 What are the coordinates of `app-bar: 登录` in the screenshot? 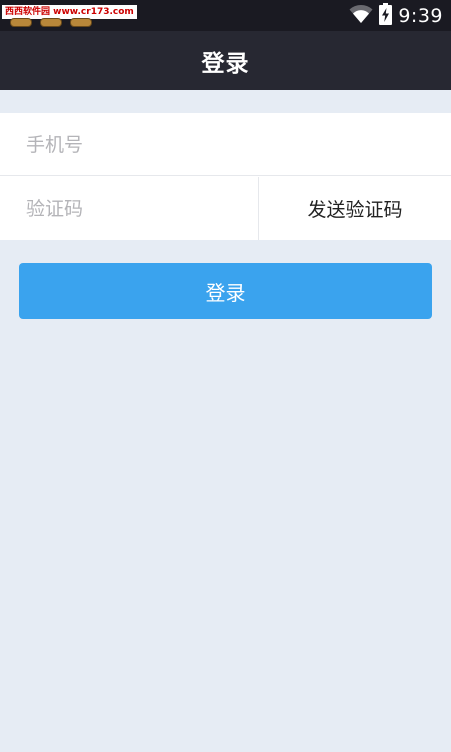 It's located at (225, 60).